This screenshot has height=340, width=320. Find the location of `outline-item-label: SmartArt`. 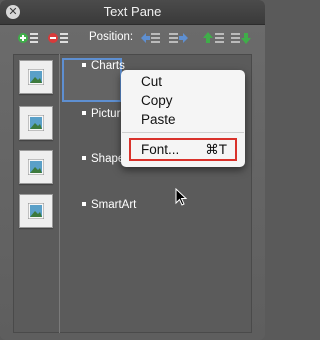

outline-item-label: SmartArt is located at coordinates (114, 205).